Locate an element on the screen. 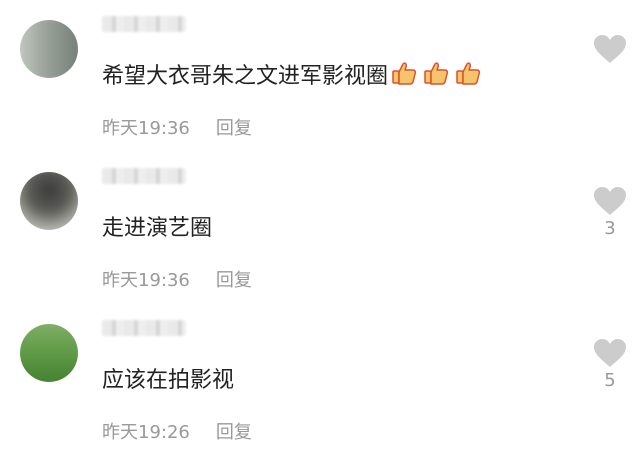 The width and height of the screenshot is (640, 460). like-count: 5 is located at coordinates (610, 380).